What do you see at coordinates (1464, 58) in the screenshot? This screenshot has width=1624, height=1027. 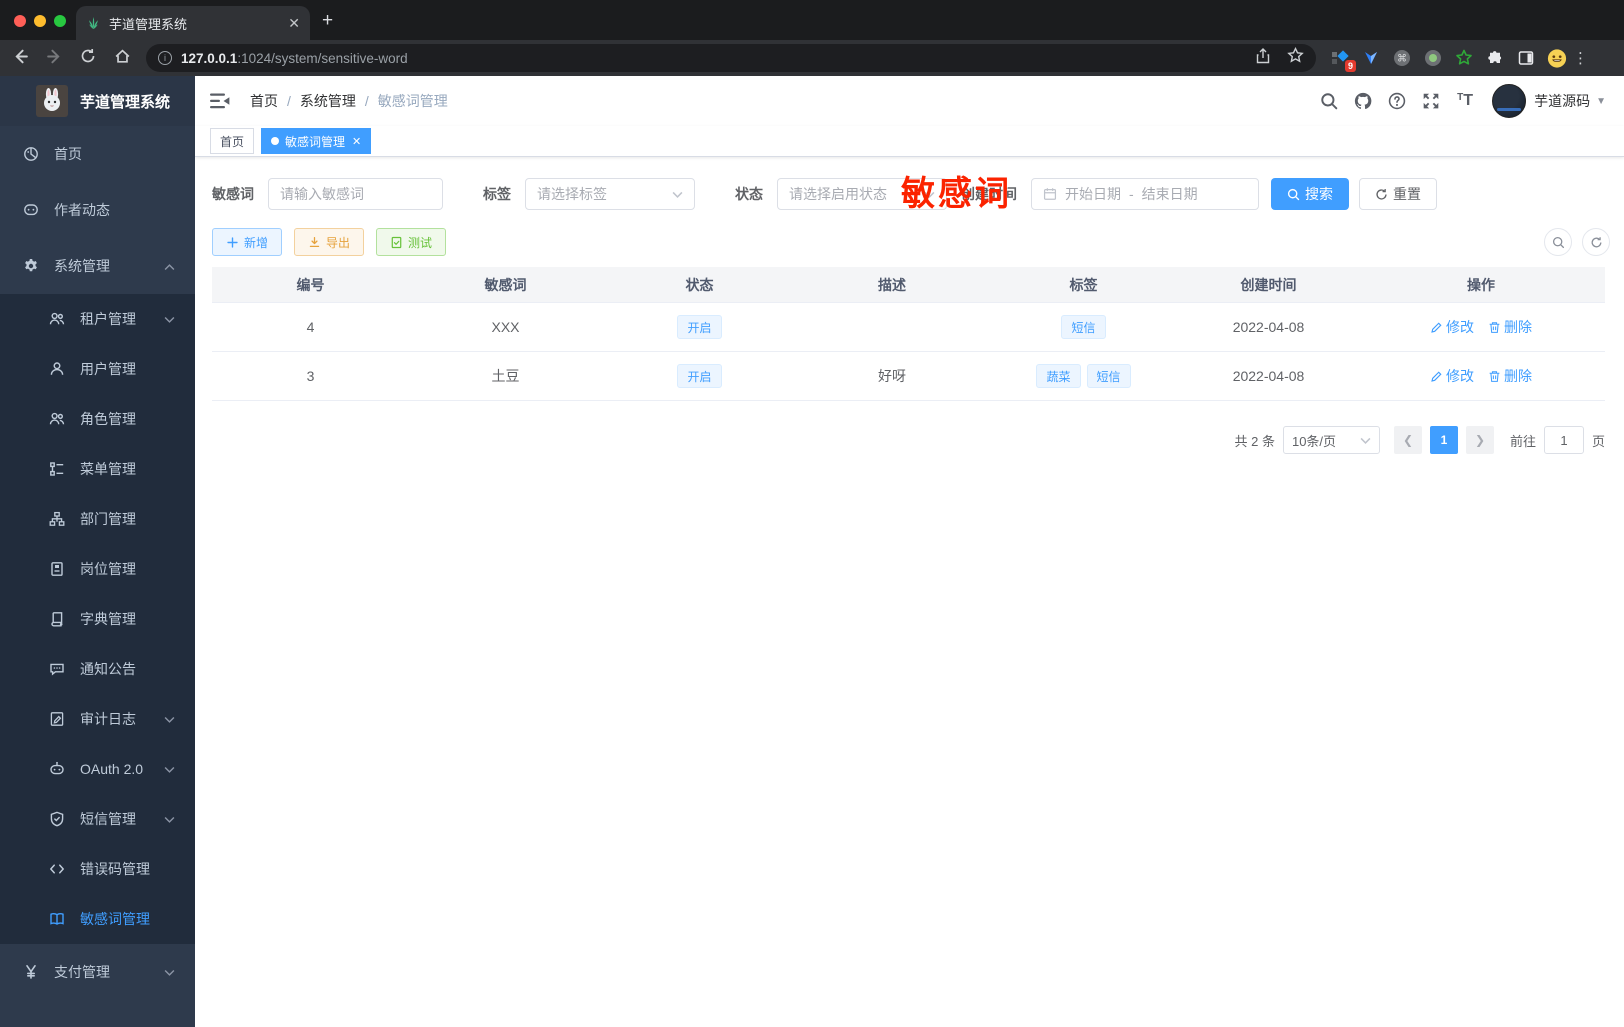 I see `extension-green-star-icon` at bounding box center [1464, 58].